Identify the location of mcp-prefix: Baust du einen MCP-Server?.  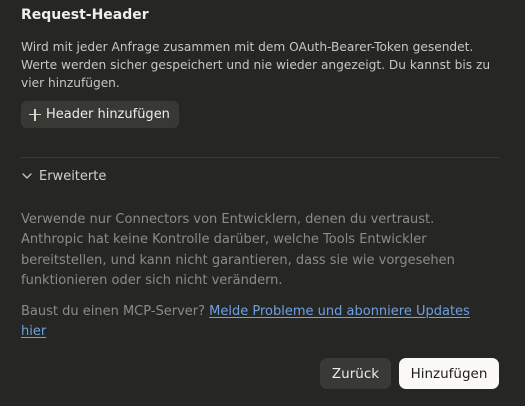
(115, 311).